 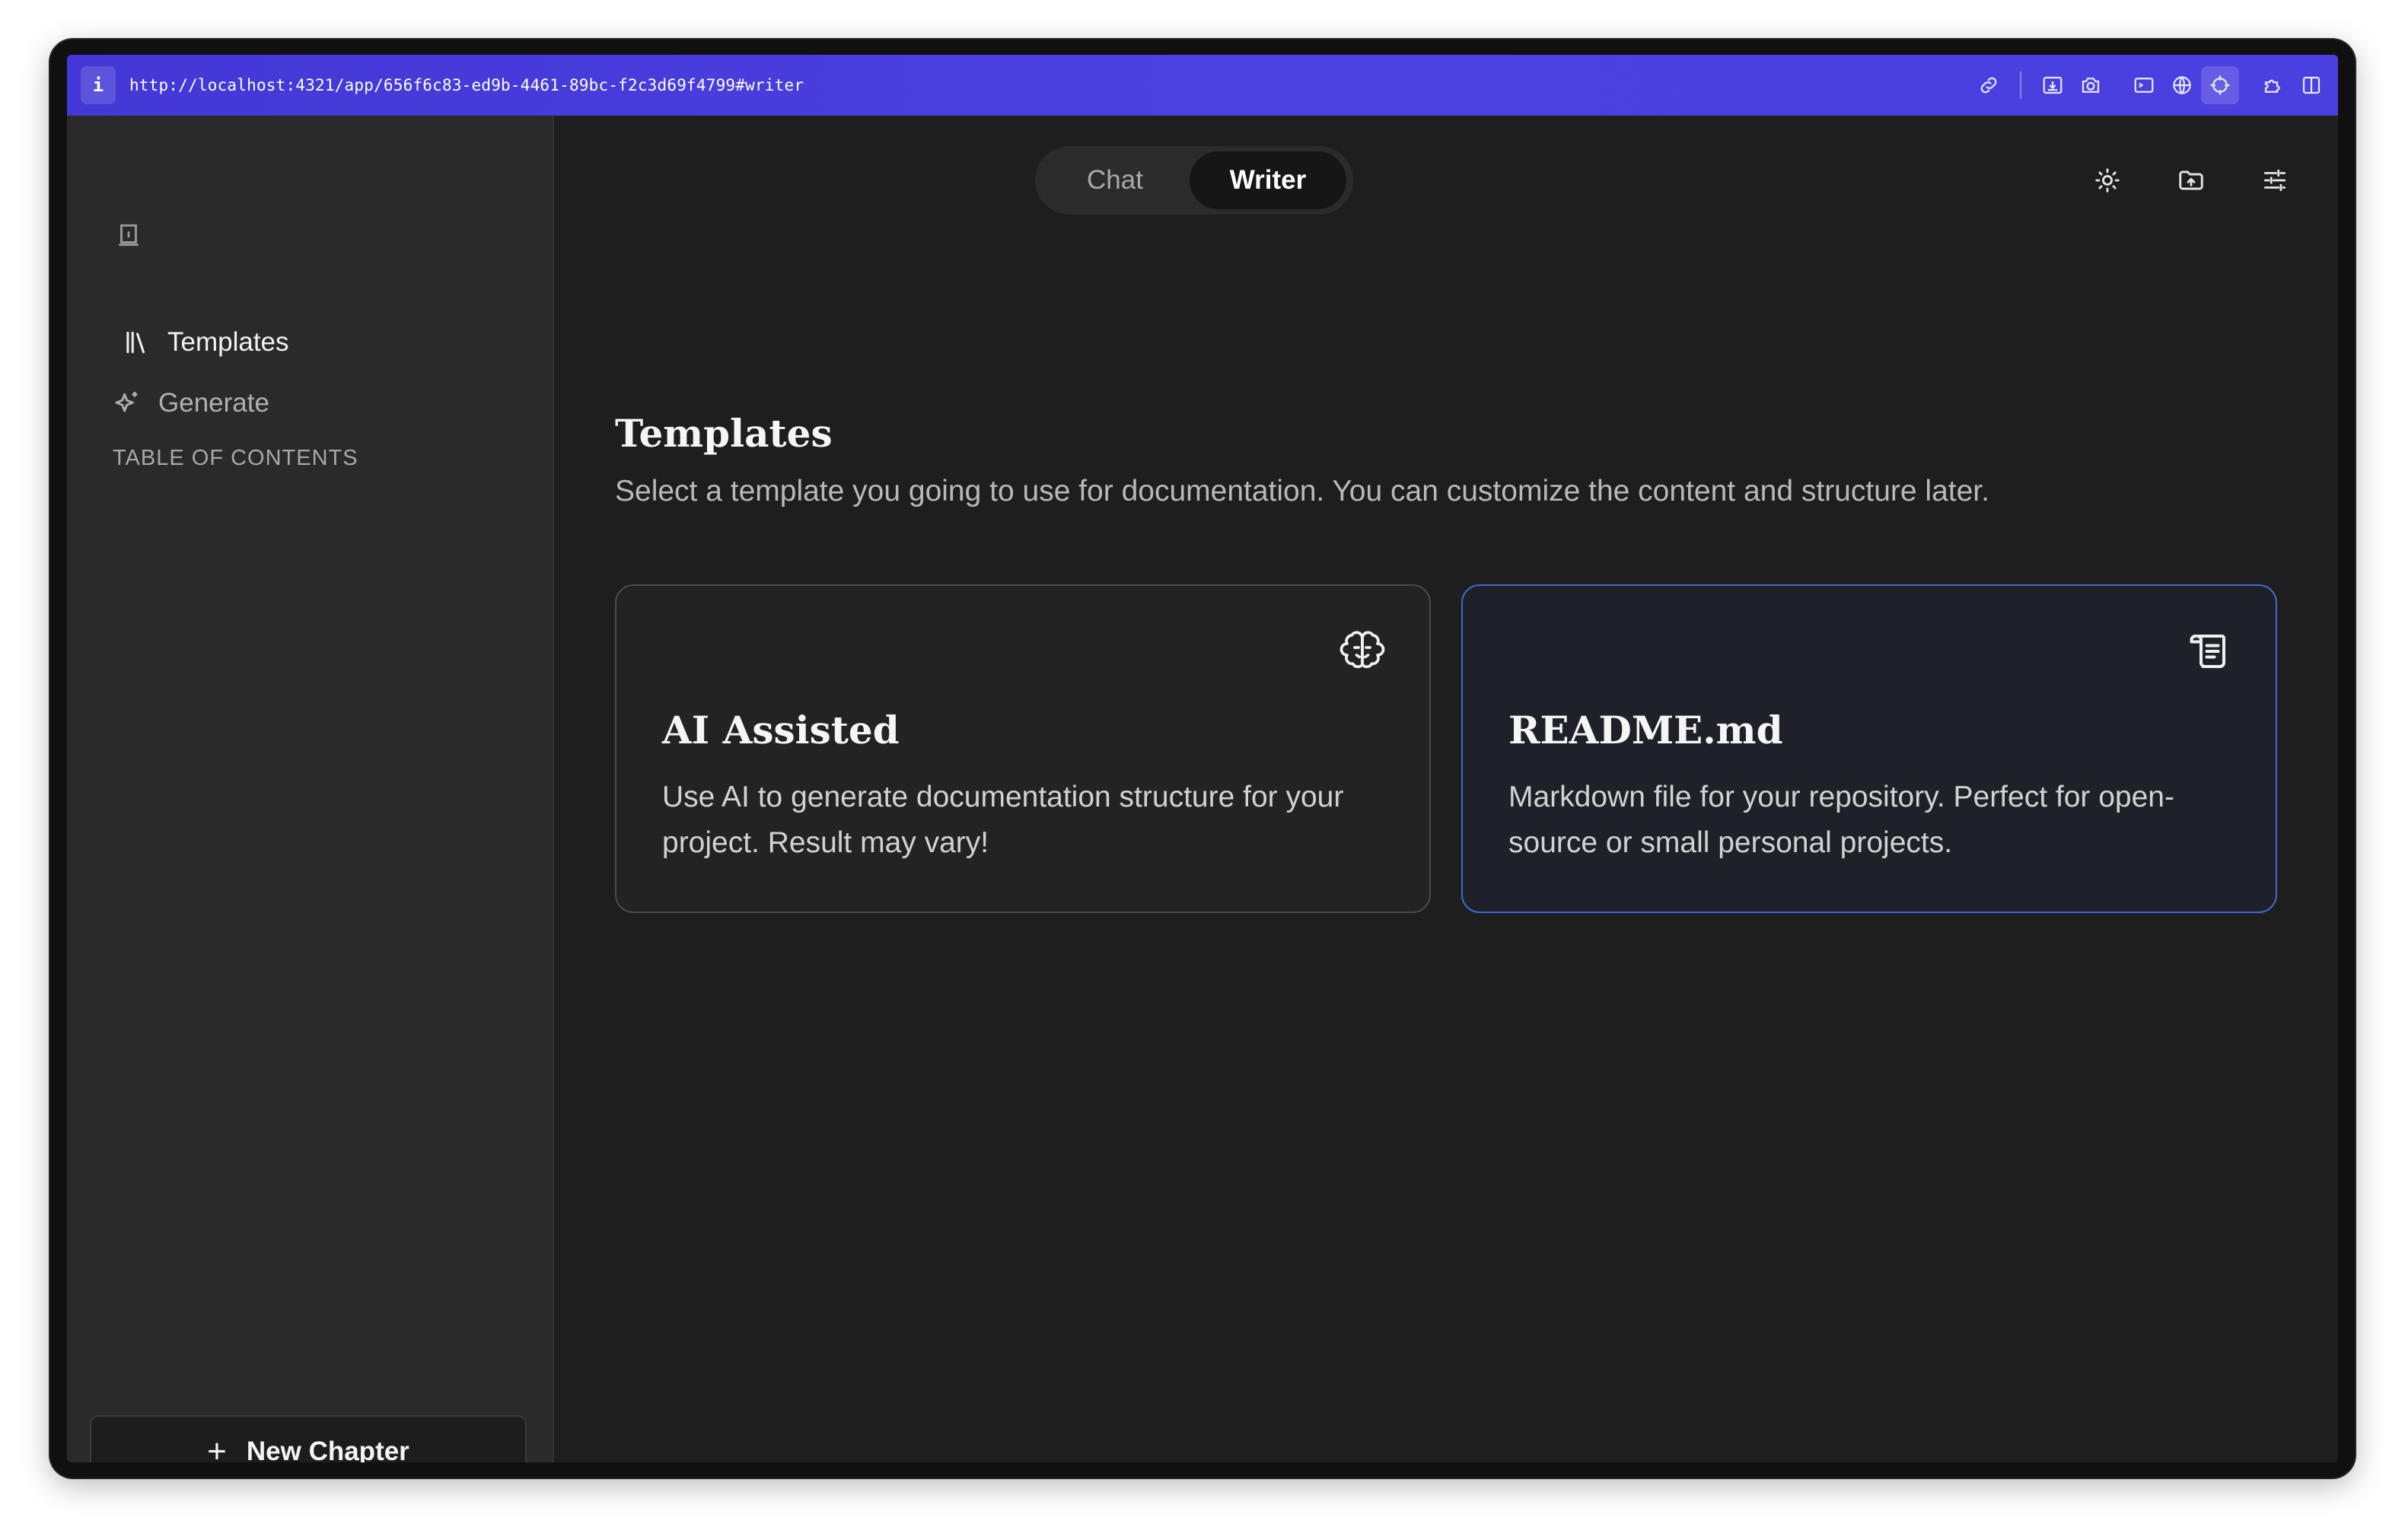 I want to click on sidebar-item-label: Generate, so click(x=213, y=403).